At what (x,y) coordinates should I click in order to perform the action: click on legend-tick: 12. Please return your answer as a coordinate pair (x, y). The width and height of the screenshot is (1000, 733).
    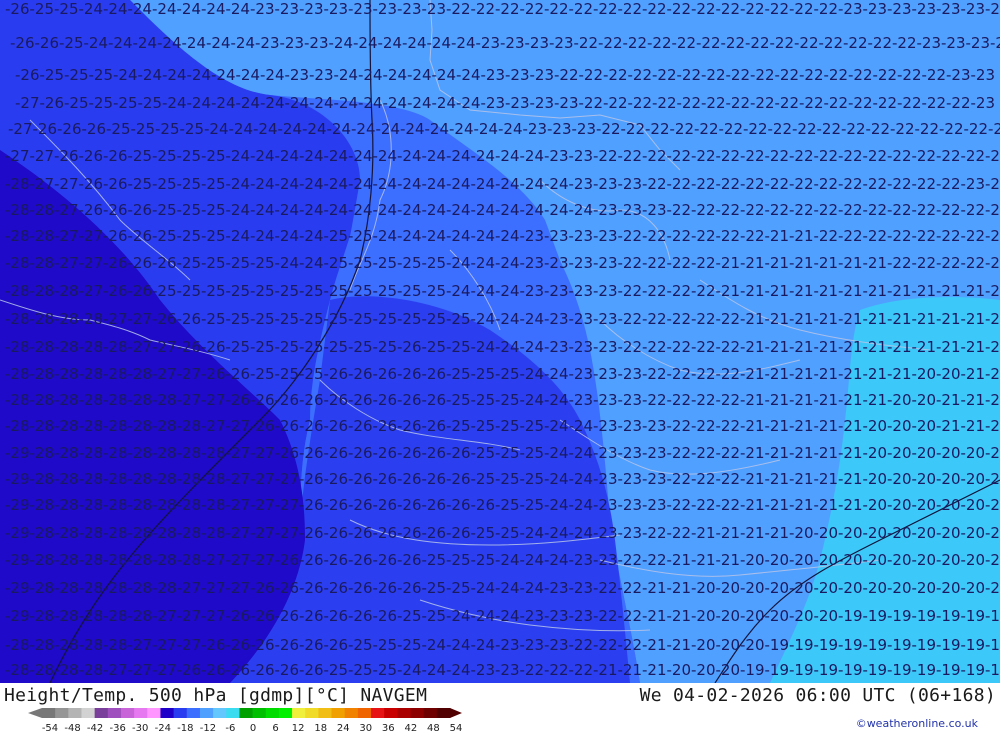
    Looking at the image, I should click on (298, 728).